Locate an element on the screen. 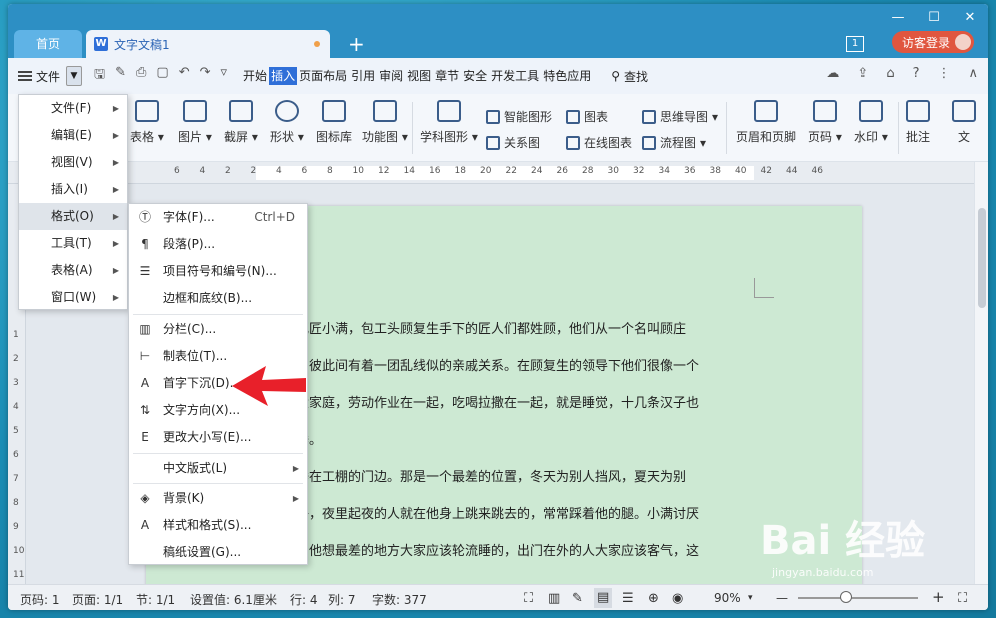 The image size is (996, 618). document-line: 大家庭，劳动作业在一起，吃喝拉撒在一起，就是睡觉，十几条汉子也 is located at coordinates (497, 401).